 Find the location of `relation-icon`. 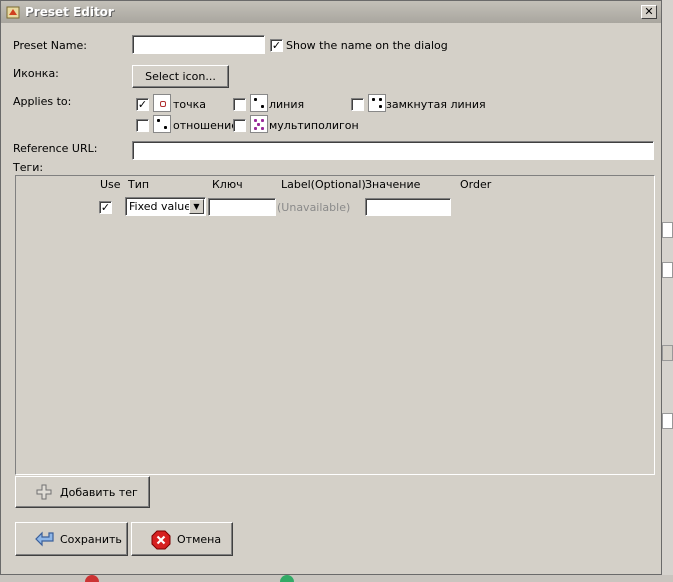

relation-icon is located at coordinates (162, 124).